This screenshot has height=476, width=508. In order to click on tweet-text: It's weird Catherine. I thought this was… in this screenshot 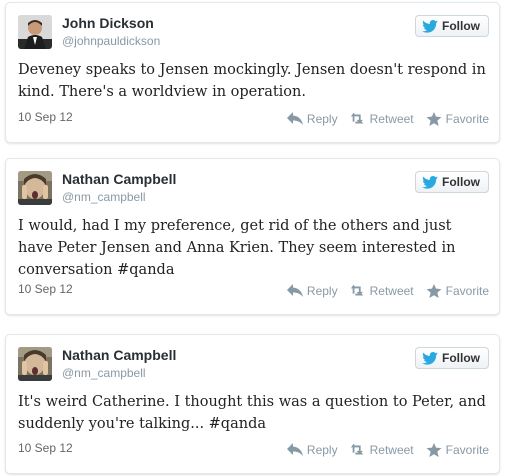, I will do `click(252, 413)`.